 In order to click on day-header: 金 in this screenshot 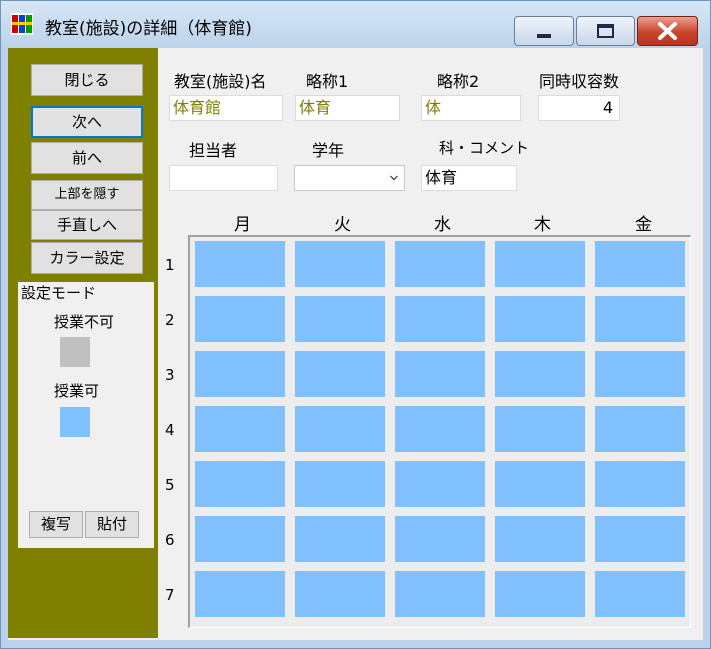, I will do `click(643, 225)`.